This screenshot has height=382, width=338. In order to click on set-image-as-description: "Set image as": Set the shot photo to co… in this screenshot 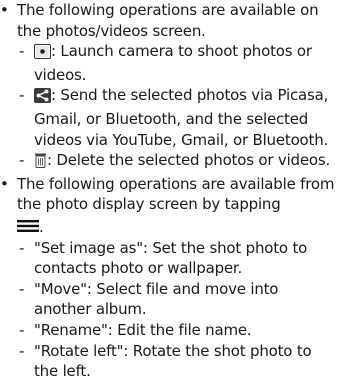, I will do `click(171, 258)`.